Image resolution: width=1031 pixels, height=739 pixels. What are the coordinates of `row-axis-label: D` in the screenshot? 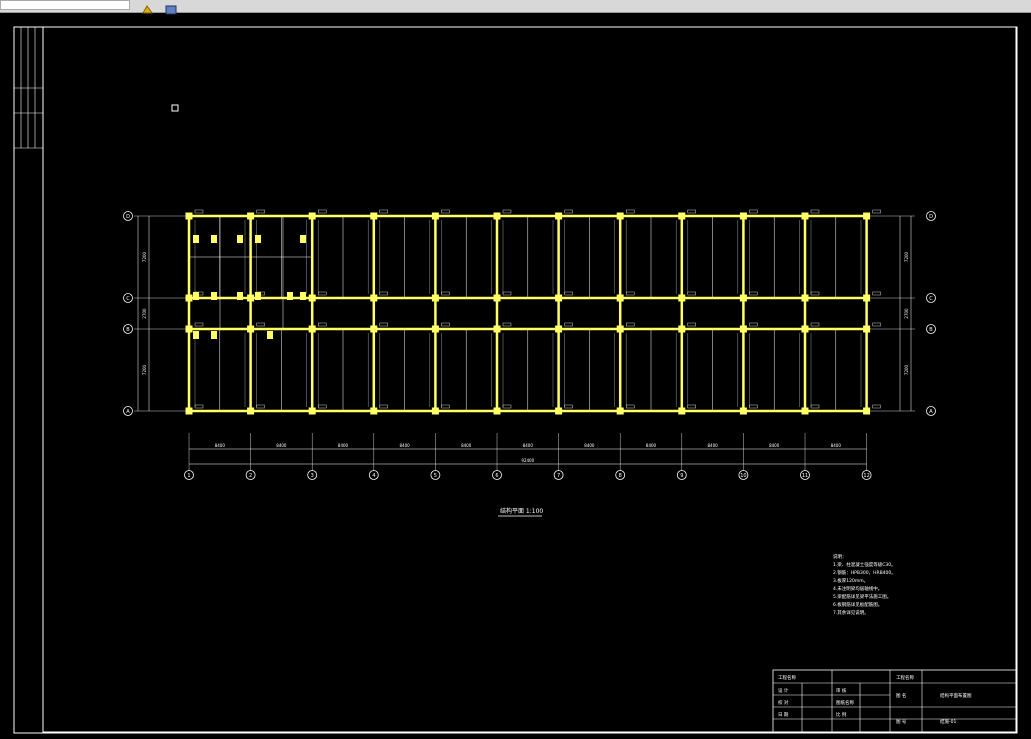 It's located at (128, 217).